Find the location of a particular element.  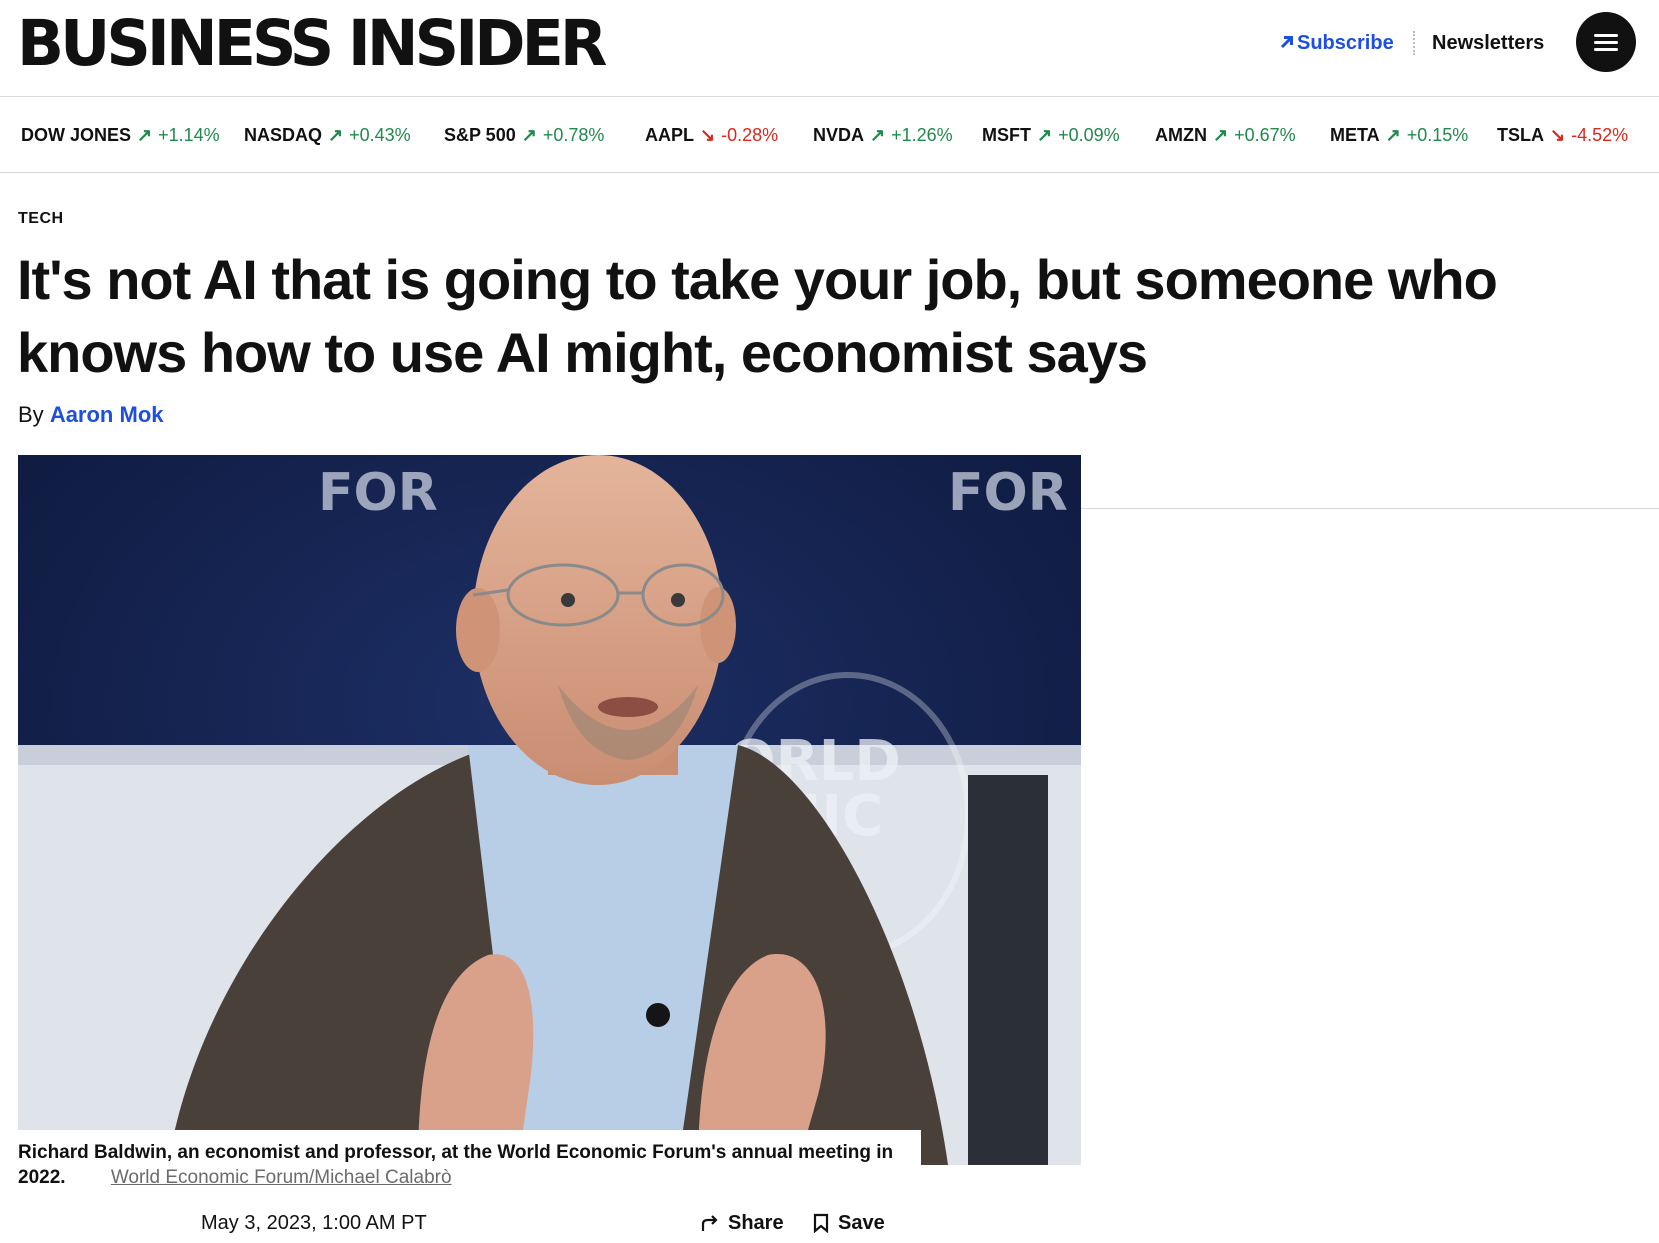

newsletters-link: Newsletters is located at coordinates (1488, 43).